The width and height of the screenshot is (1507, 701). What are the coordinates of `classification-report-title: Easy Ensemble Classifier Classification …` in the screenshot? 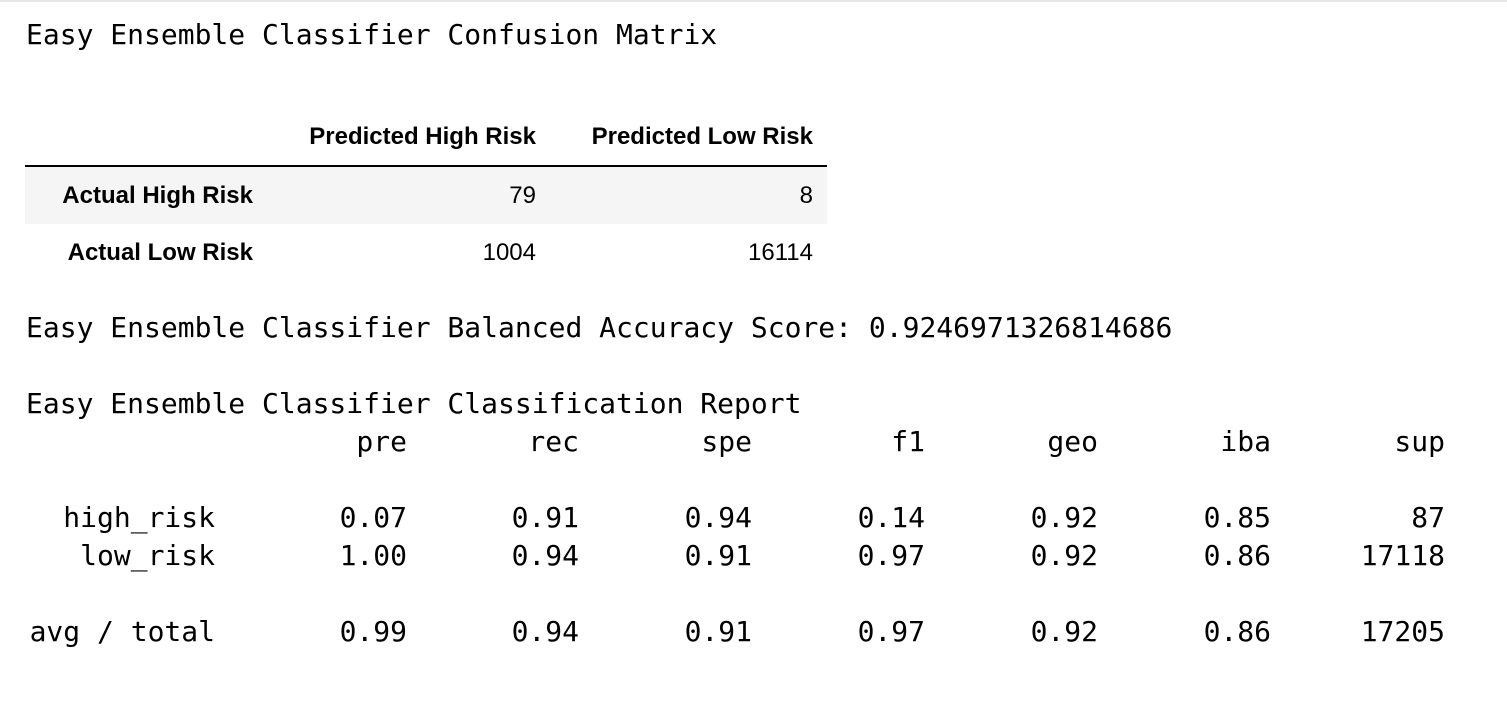 It's located at (414, 403).